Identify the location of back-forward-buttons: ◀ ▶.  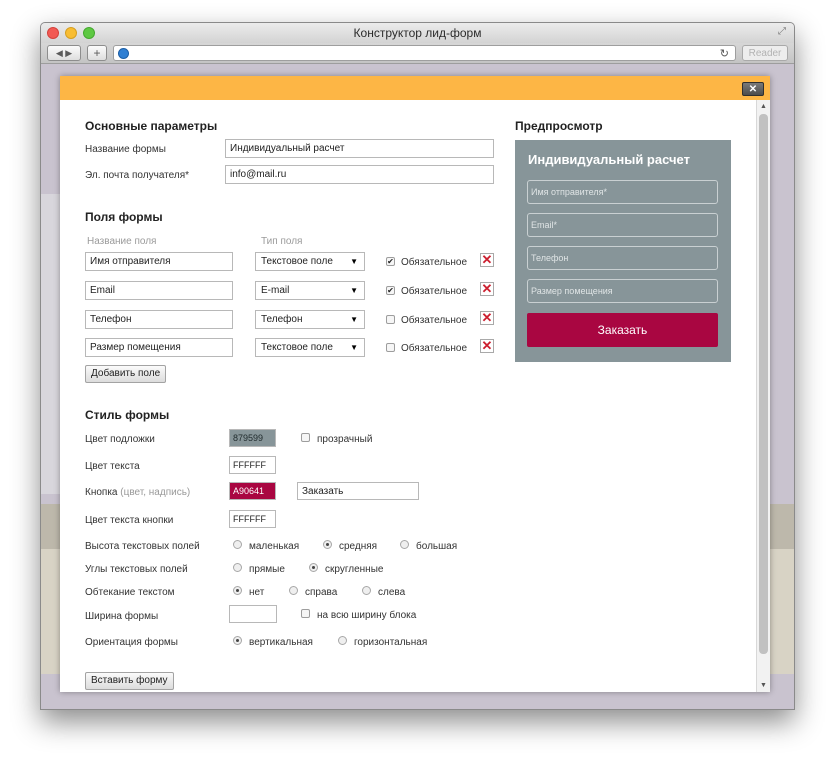
(64, 53).